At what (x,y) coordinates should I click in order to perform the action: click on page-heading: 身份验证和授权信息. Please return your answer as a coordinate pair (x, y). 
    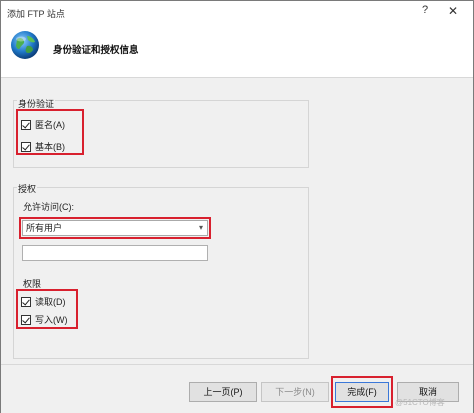
    Looking at the image, I should click on (96, 50).